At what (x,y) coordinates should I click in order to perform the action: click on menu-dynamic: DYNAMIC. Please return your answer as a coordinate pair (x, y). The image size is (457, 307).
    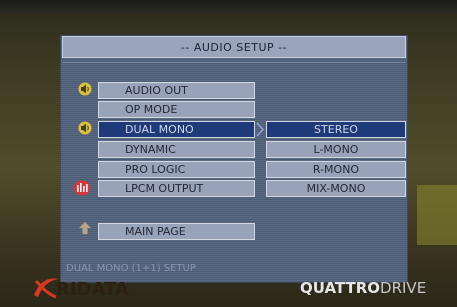
    Looking at the image, I should click on (176, 149).